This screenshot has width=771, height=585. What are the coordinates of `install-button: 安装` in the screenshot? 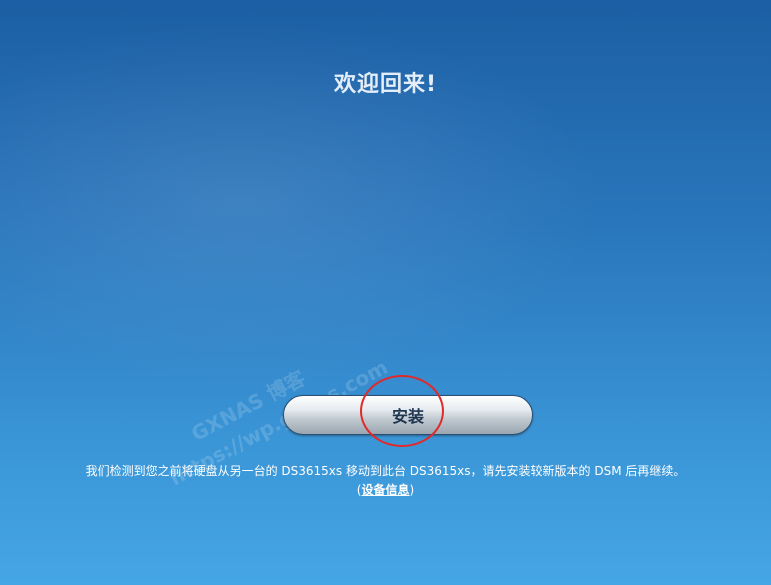 It's located at (408, 415).